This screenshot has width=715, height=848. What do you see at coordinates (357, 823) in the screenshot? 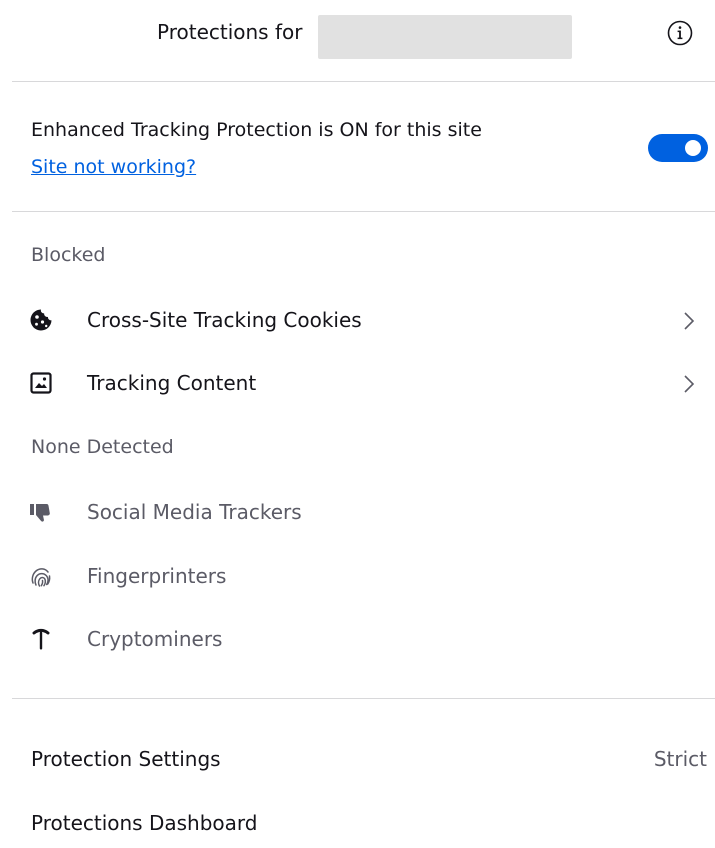
I see `protections-dashboard-row: Protections Dashboard` at bounding box center [357, 823].